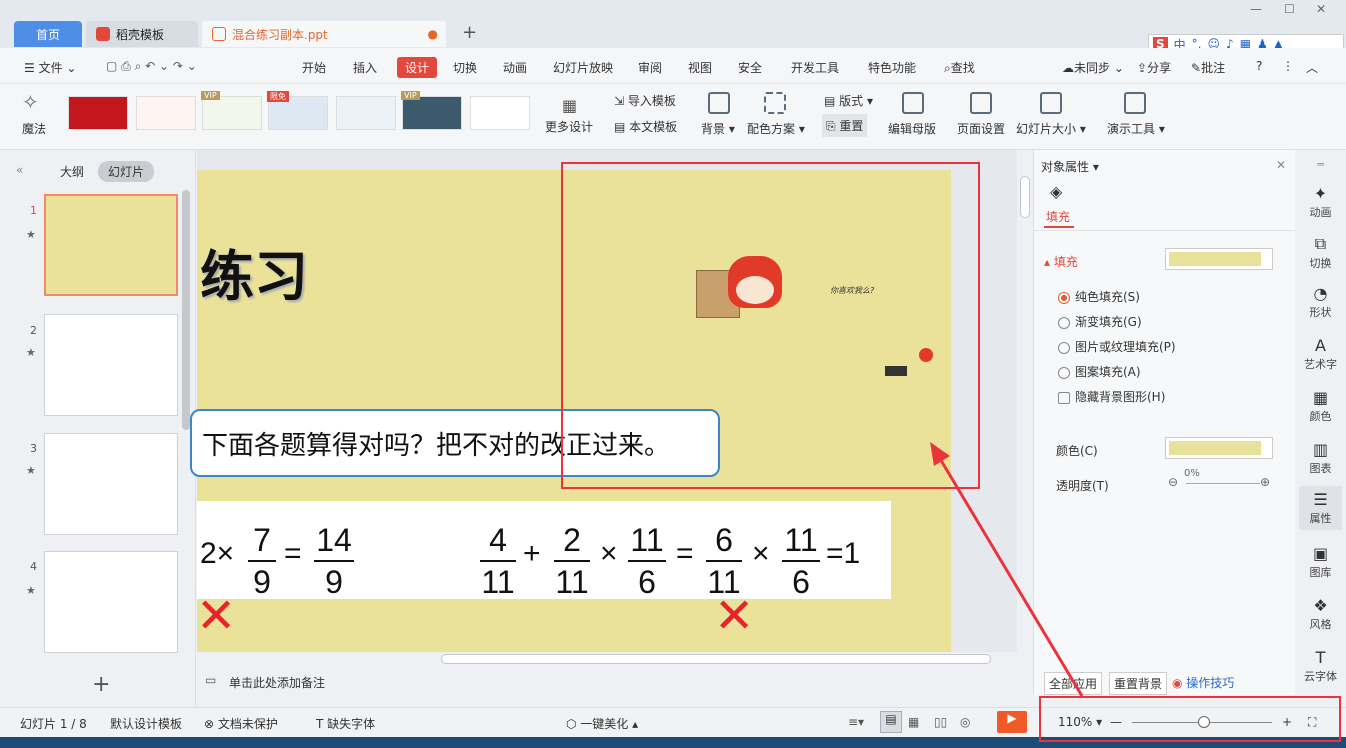  What do you see at coordinates (151, 66) in the screenshot?
I see `quick-access-toolbar: ▢ ⎙ ⌕ ↶ ⌄ ↷ ⌄` at bounding box center [151, 66].